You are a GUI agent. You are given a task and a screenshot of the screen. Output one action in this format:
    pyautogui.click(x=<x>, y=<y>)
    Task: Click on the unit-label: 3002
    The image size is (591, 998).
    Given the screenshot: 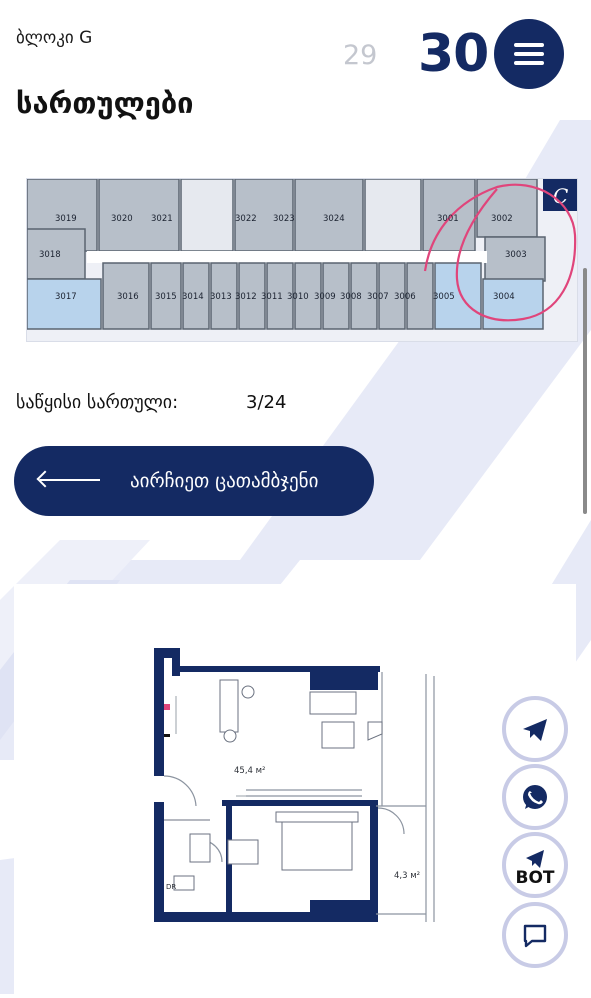 What is the action you would take?
    pyautogui.click(x=502, y=219)
    